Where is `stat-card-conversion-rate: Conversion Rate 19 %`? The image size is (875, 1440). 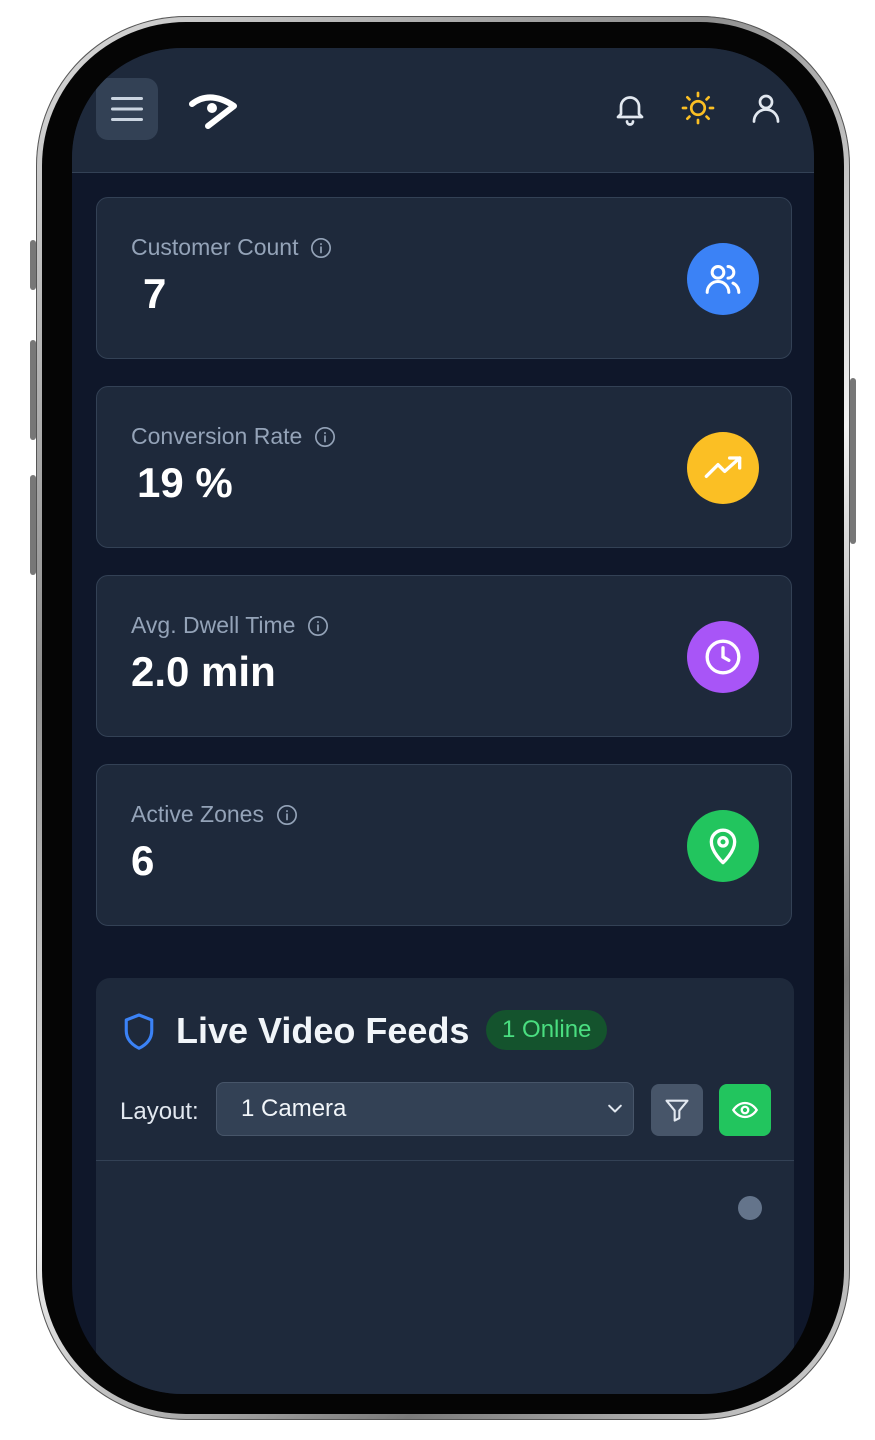 stat-card-conversion-rate: Conversion Rate 19 % is located at coordinates (444, 467).